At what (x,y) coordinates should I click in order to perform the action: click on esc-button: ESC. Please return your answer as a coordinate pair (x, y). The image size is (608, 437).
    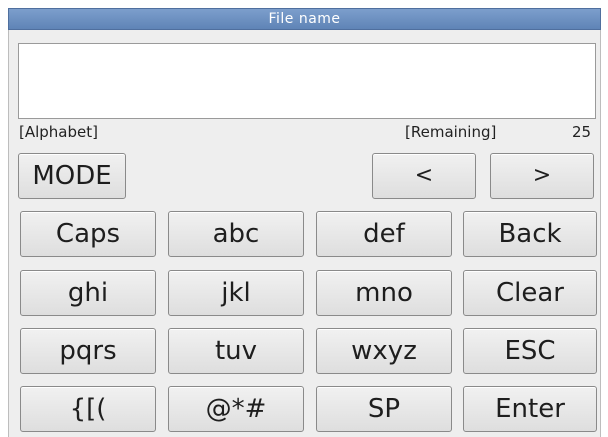
    Looking at the image, I should click on (530, 351).